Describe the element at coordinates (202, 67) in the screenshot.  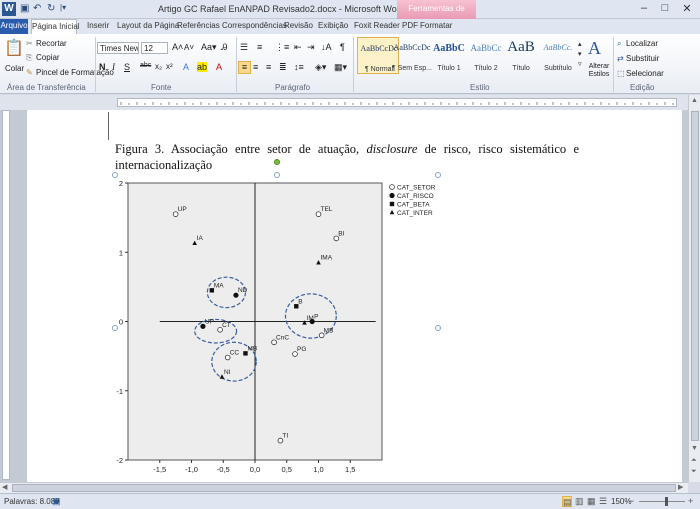
I see `highlight-icon: ab` at that location.